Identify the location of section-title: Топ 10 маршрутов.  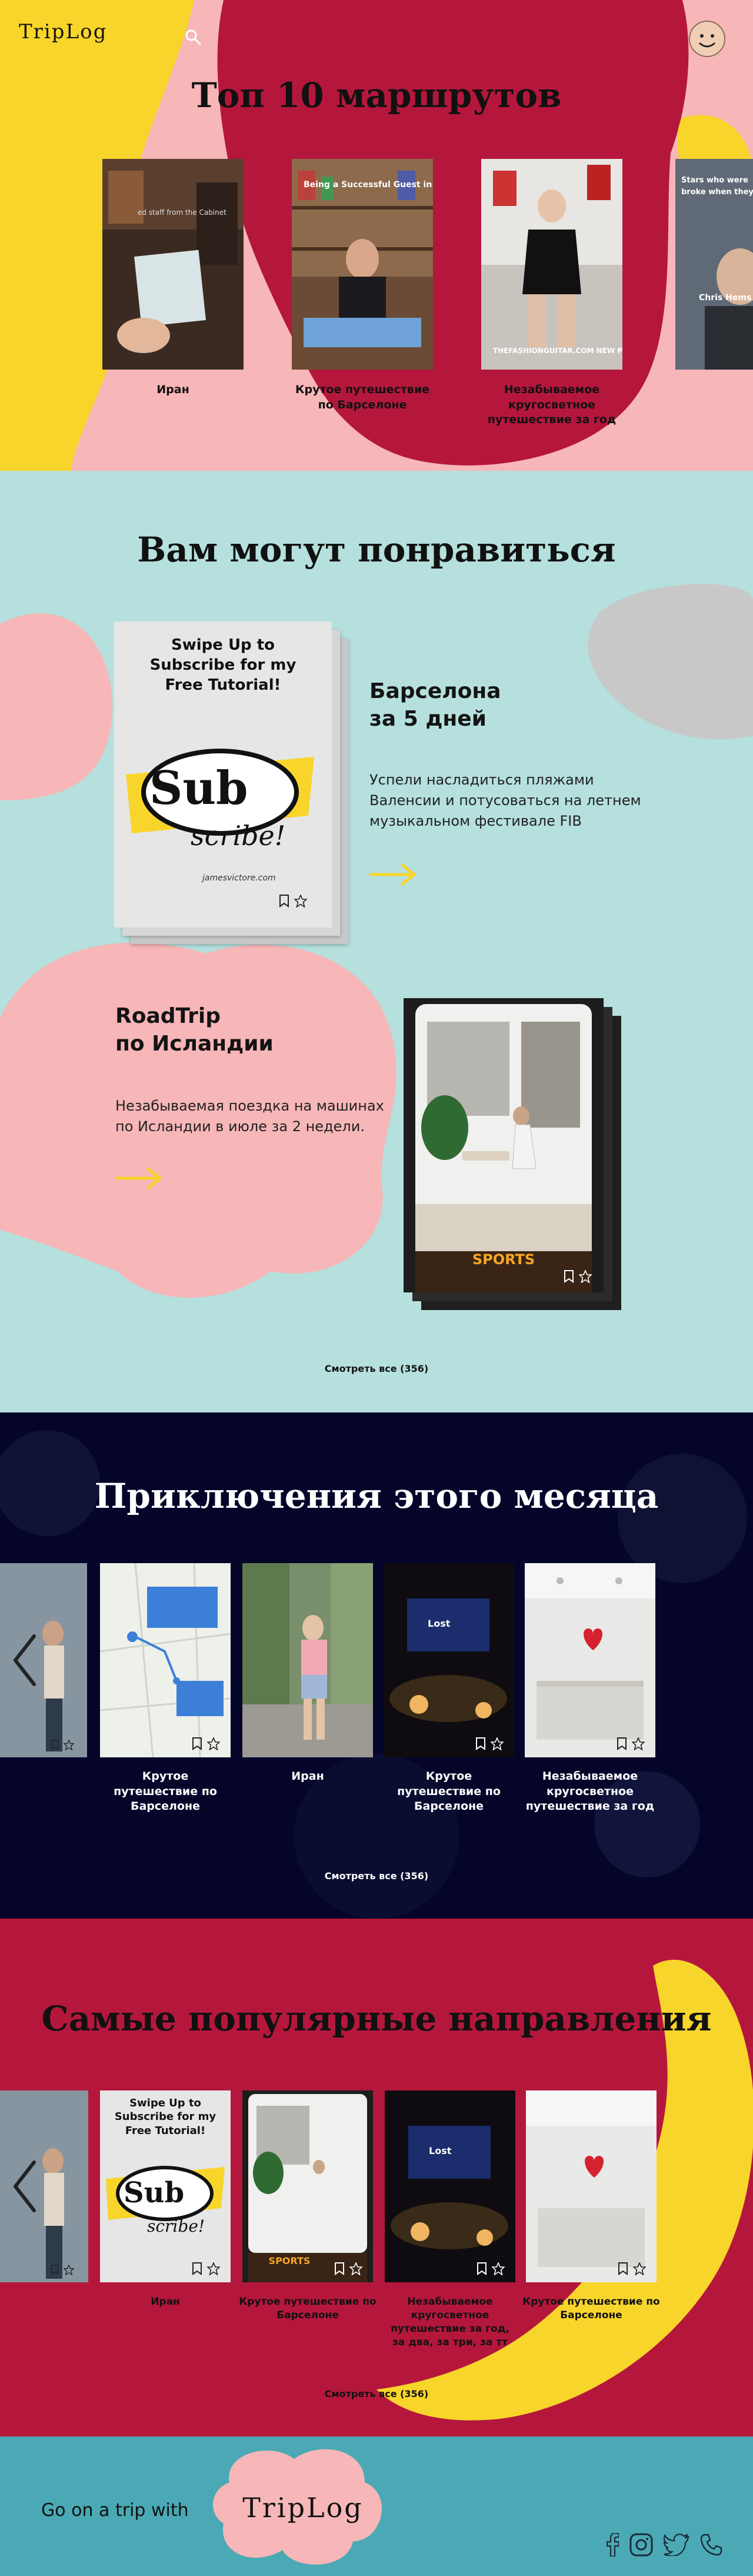
(376, 95).